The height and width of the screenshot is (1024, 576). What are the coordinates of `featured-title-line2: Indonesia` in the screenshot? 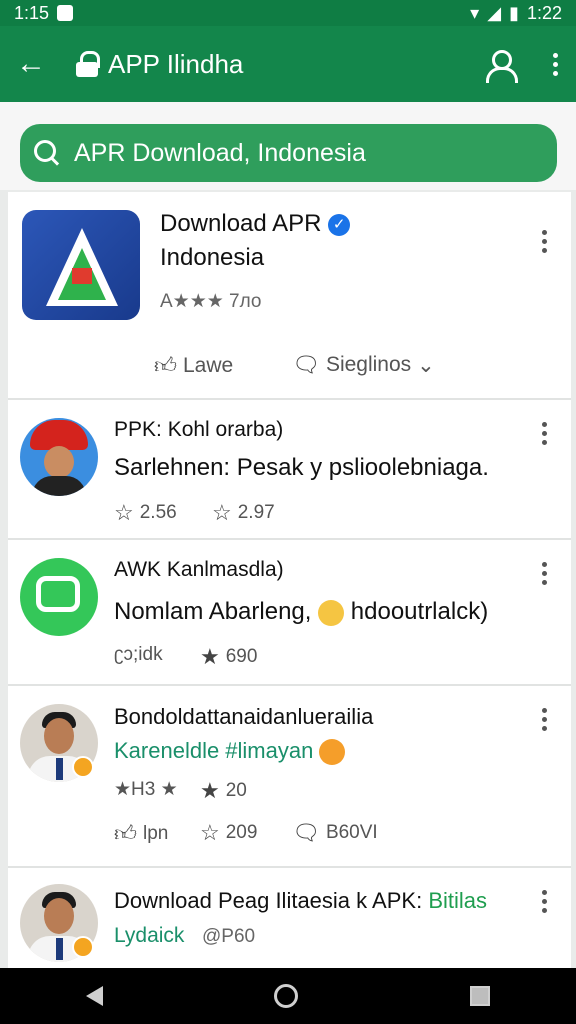 It's located at (212, 257).